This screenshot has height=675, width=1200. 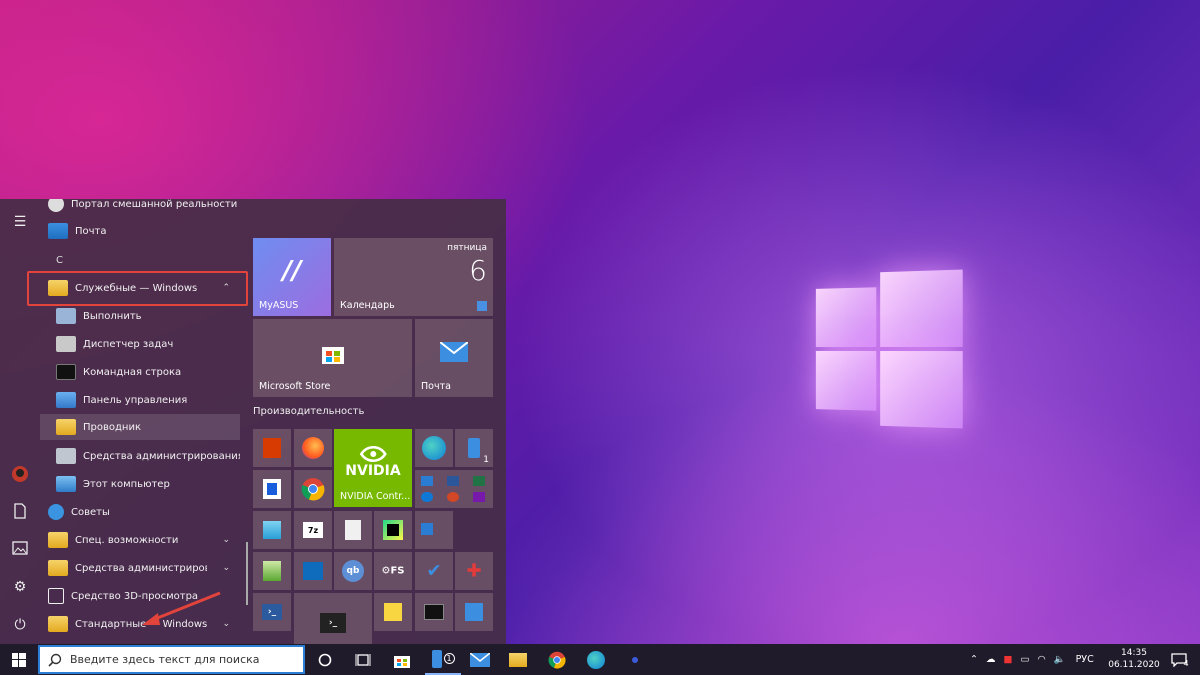 I want to click on powershell-icon: ›_, so click(x=272, y=612).